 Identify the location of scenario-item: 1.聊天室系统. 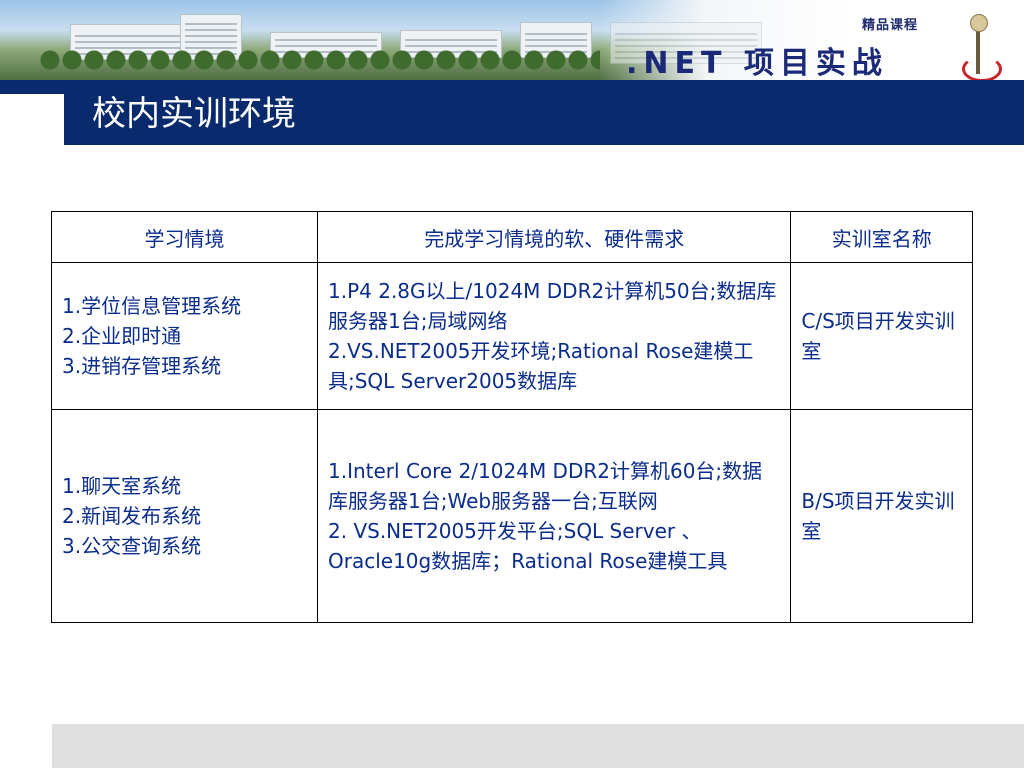
(122, 486).